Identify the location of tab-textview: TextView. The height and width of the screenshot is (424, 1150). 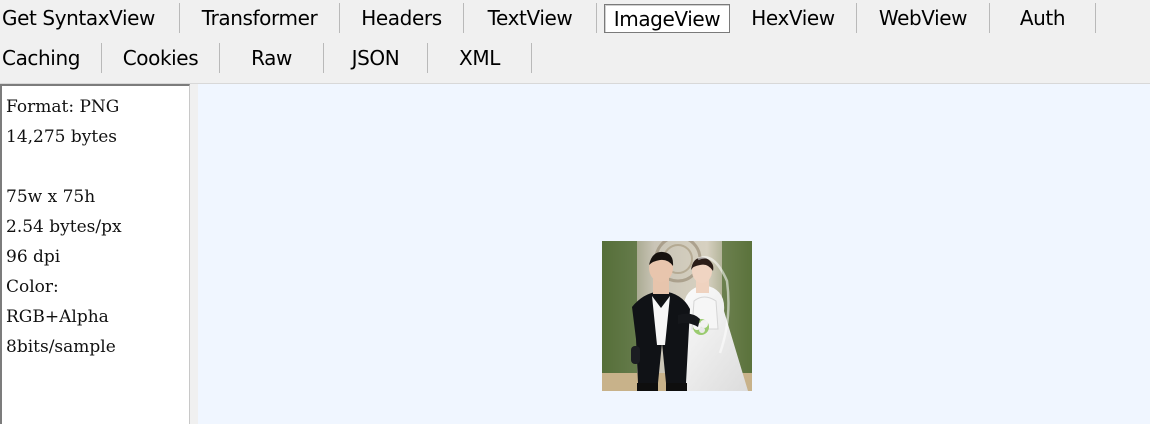
(530, 18).